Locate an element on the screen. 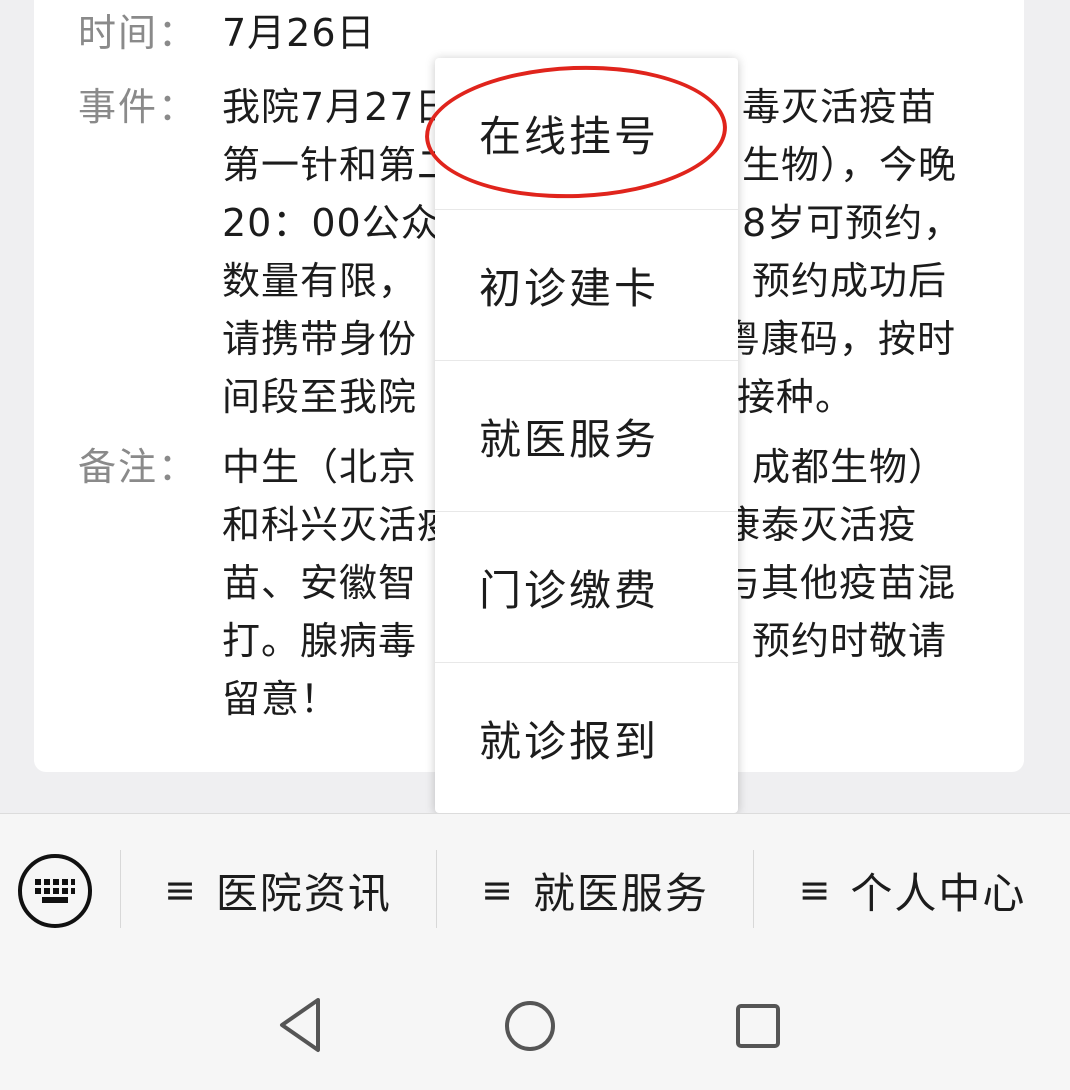  home-icon is located at coordinates (530, 1026).